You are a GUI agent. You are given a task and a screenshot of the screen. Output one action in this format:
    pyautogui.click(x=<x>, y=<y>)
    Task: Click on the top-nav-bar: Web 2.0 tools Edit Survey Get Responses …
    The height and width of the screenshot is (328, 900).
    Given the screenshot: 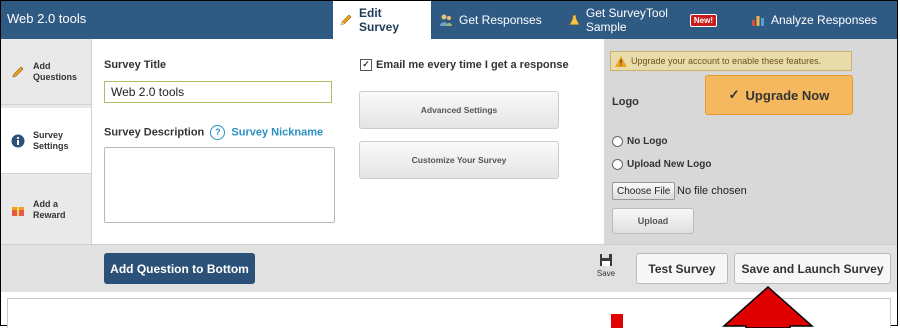 What is the action you would take?
    pyautogui.click(x=449, y=20)
    